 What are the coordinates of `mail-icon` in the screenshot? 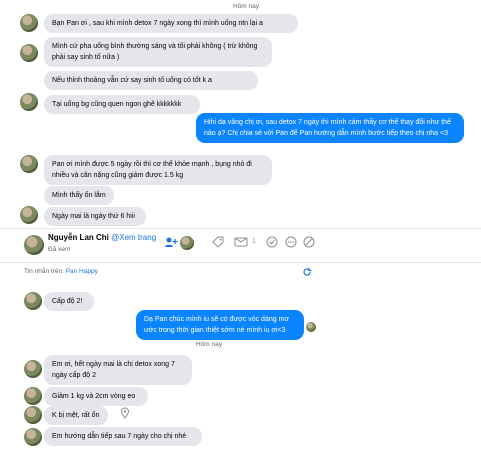 It's located at (241, 244).